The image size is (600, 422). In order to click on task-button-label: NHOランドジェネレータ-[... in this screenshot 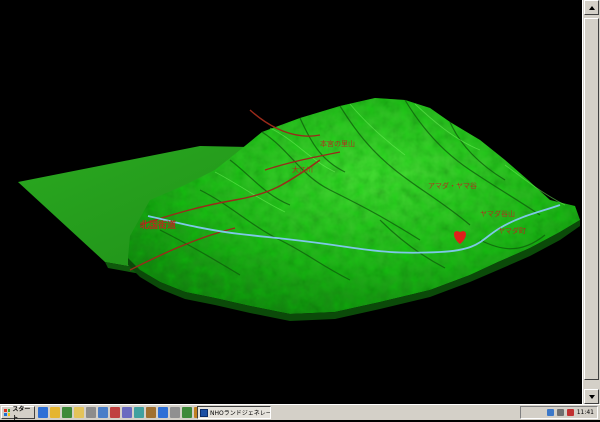, I will do `click(240, 413)`.